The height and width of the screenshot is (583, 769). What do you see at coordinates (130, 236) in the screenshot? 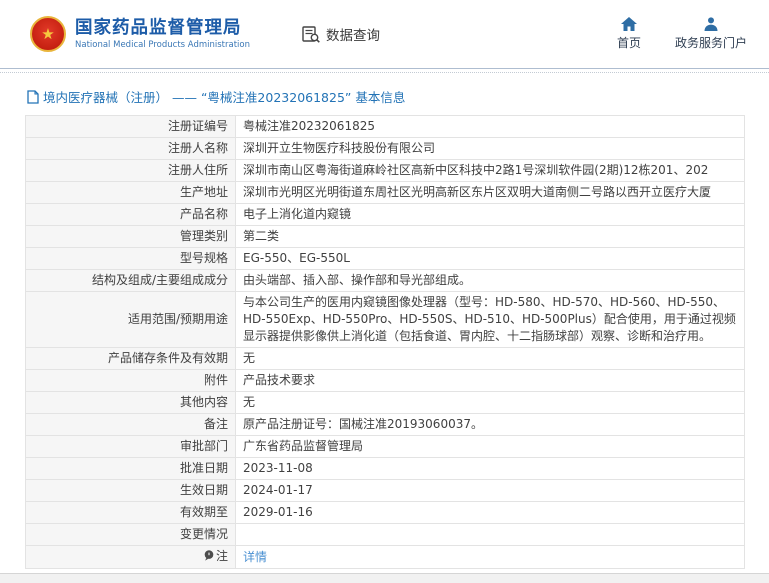
I see `row-label: 管理类别` at bounding box center [130, 236].